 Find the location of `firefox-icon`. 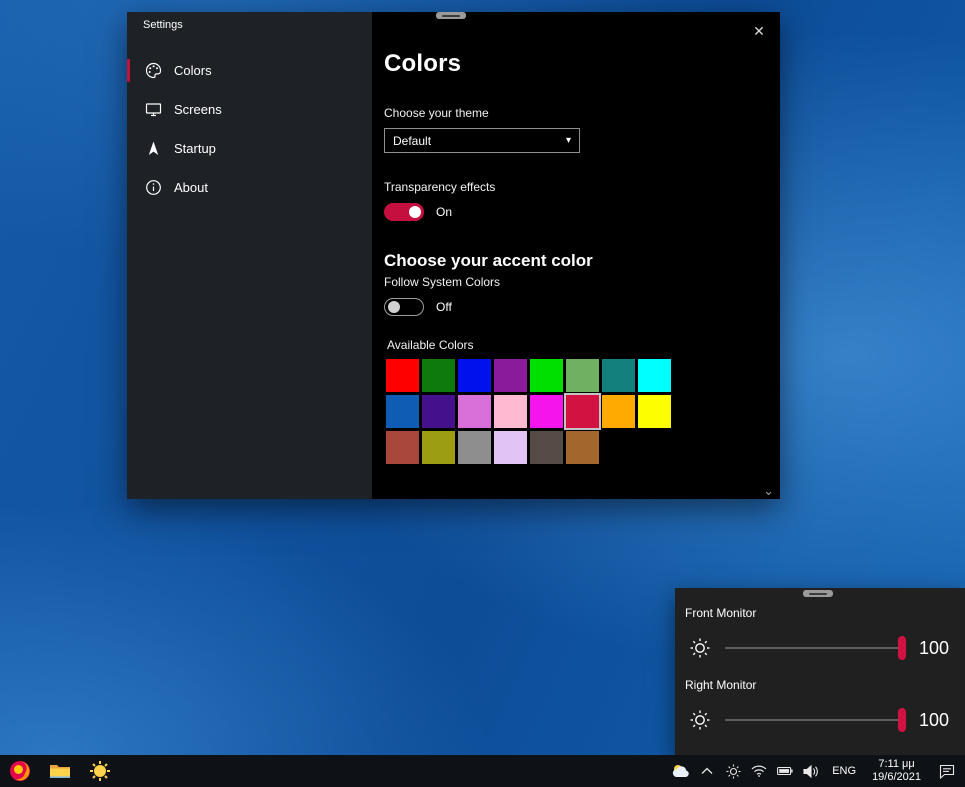

firefox-icon is located at coordinates (20, 771).